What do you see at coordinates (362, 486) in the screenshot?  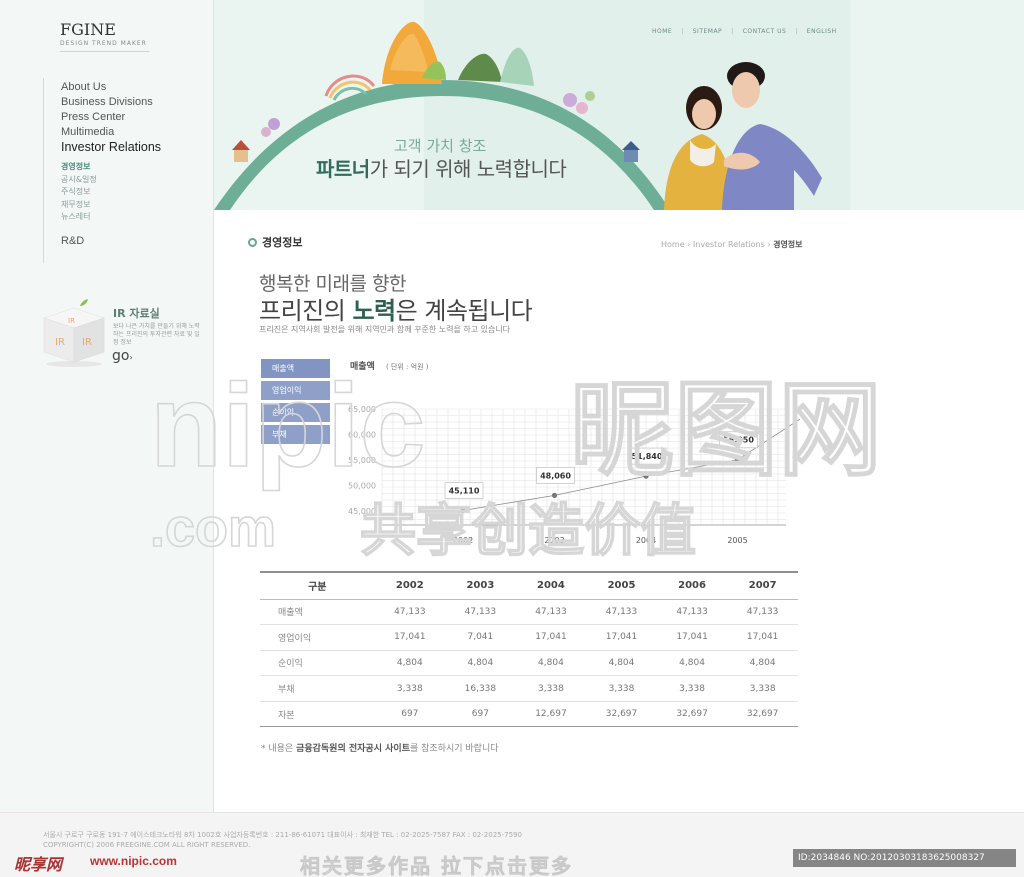 I see `y-tick-label: 50,000` at bounding box center [362, 486].